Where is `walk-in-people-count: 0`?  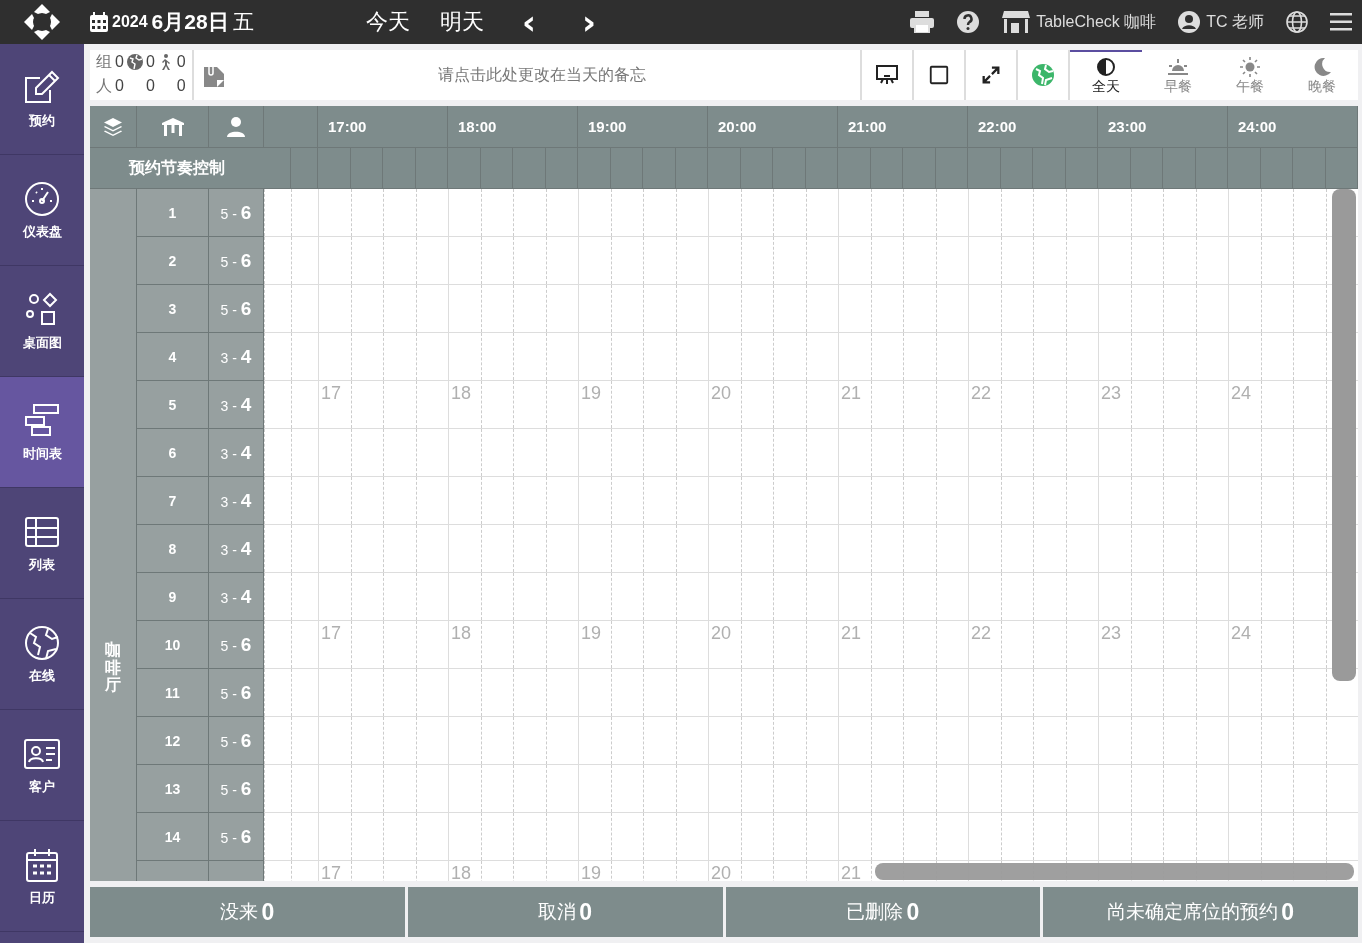 walk-in-people-count: 0 is located at coordinates (181, 86).